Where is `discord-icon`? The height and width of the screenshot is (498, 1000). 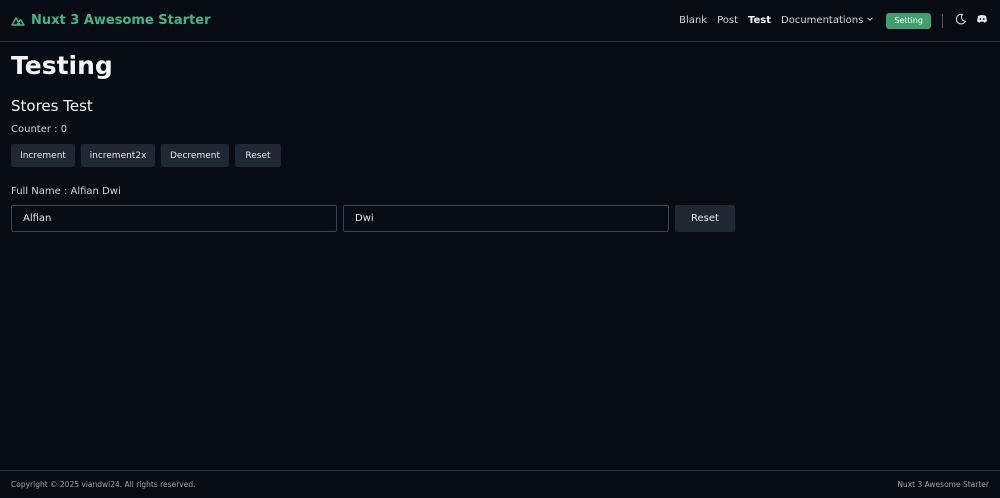 discord-icon is located at coordinates (982, 20).